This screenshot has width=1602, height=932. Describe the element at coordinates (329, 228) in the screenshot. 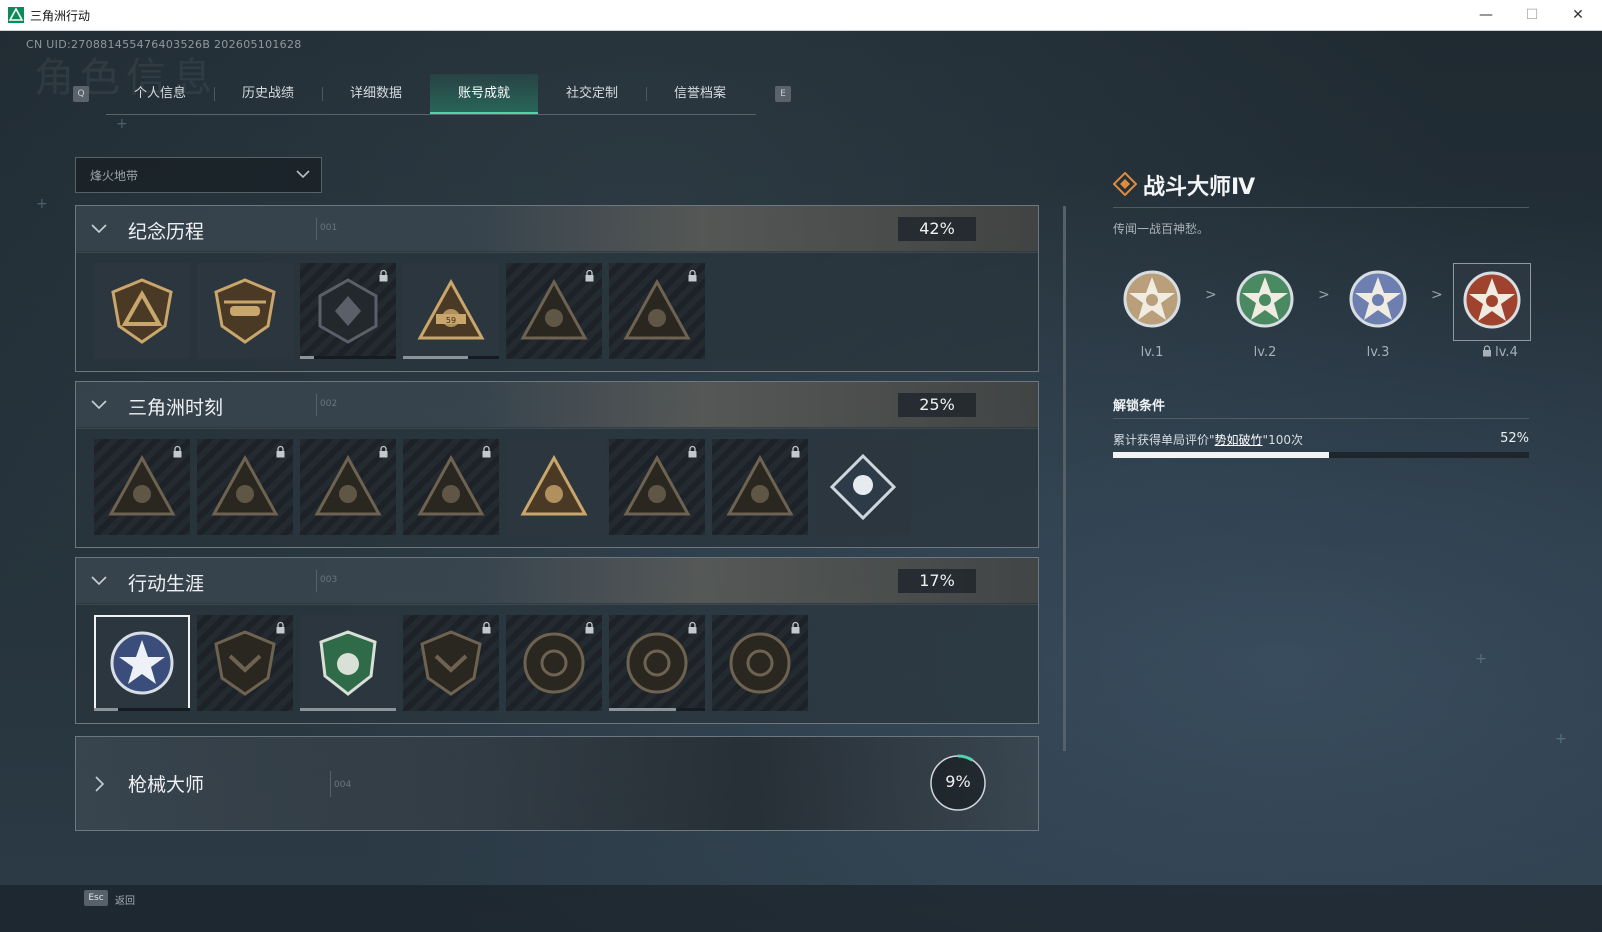

I see `section-code: 001` at that location.